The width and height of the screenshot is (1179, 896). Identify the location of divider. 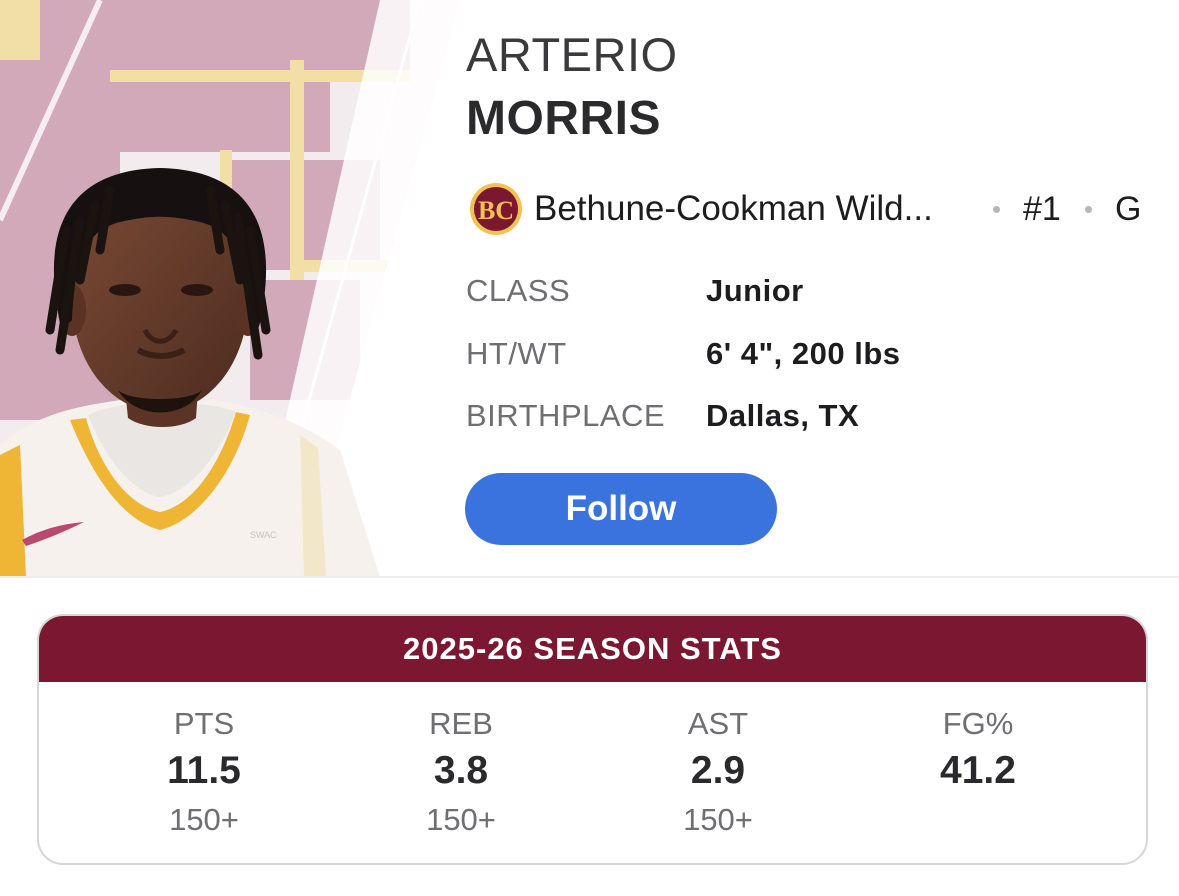
(589, 577).